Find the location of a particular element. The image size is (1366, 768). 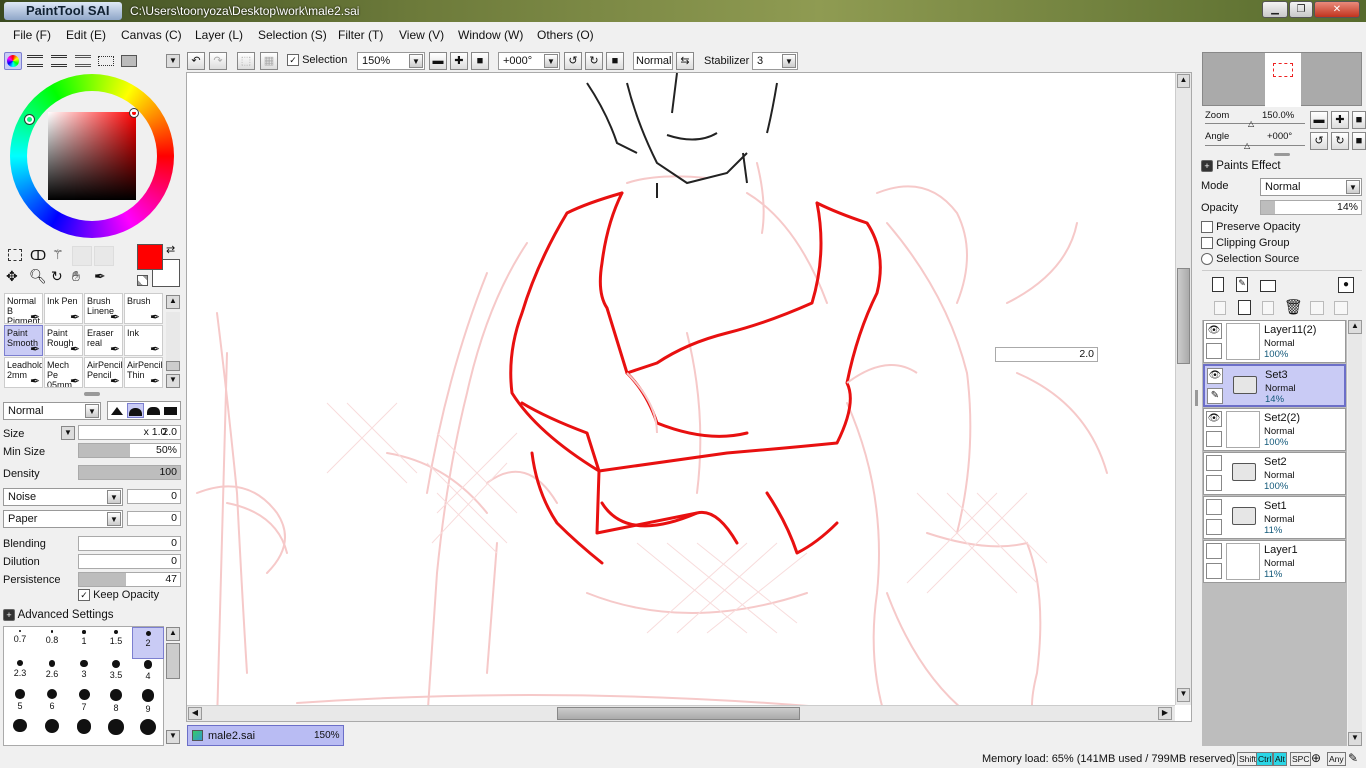

close-button: ✕ is located at coordinates (1337, 9).